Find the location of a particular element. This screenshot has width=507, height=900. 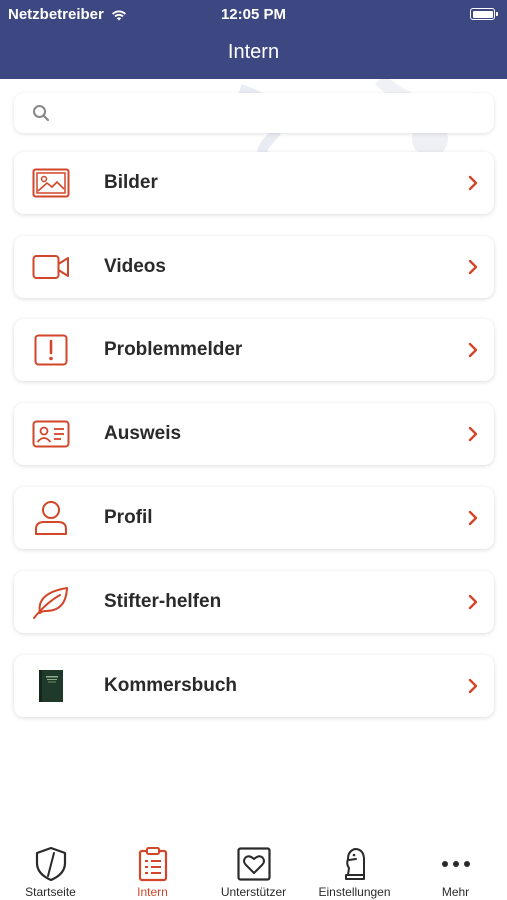

search-input is located at coordinates (272, 113).